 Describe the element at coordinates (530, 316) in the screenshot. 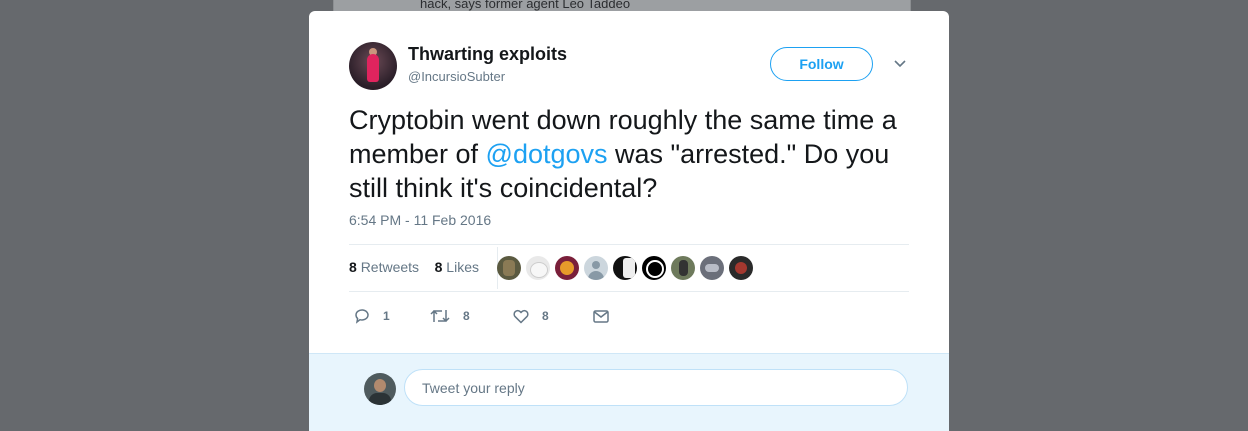

I see `like-button: 8` at that location.